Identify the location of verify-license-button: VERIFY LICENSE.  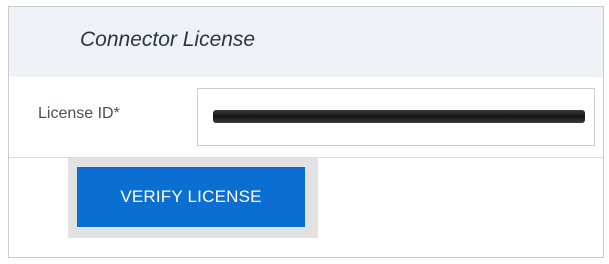
(191, 197).